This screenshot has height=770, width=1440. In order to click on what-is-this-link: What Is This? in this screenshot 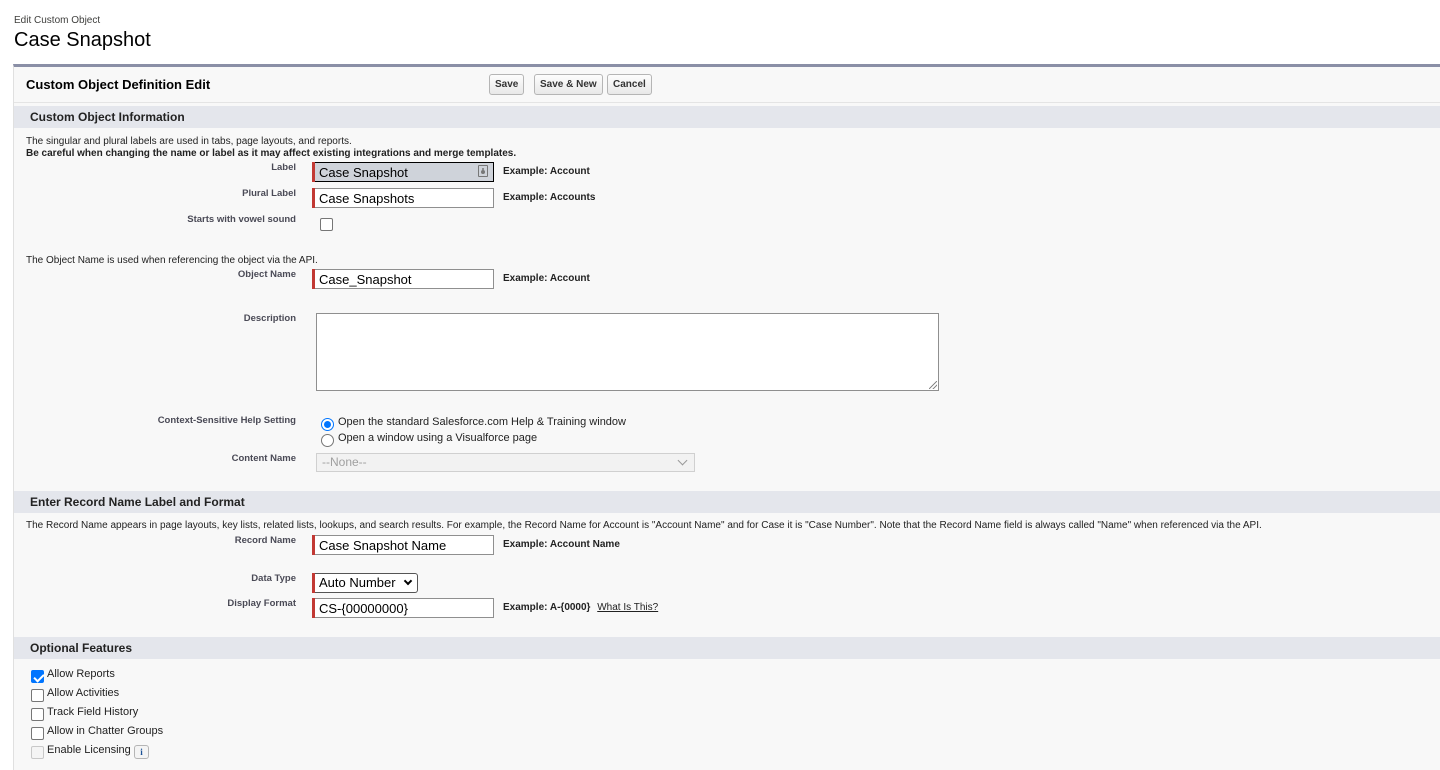, I will do `click(627, 607)`.